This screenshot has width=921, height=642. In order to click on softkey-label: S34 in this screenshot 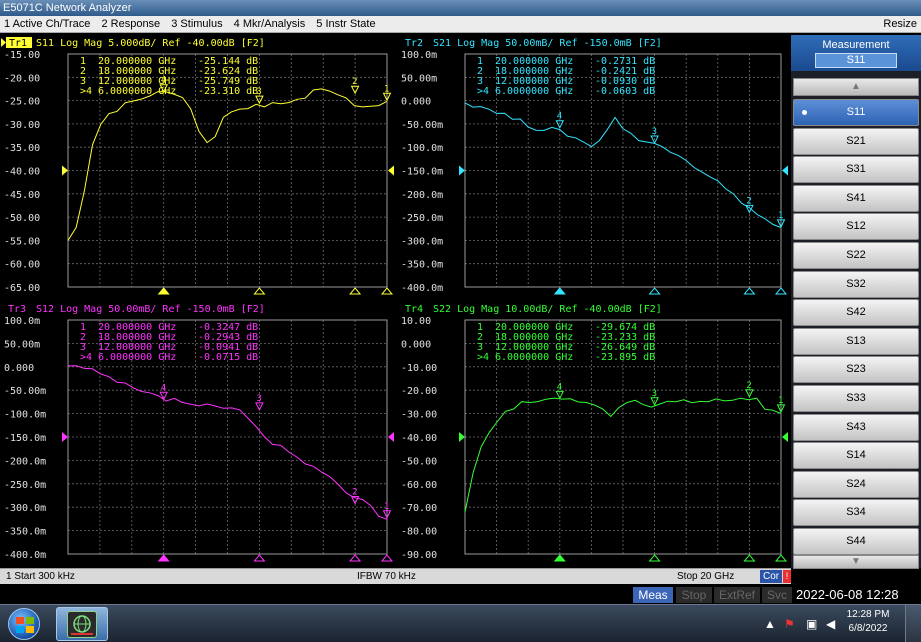, I will do `click(856, 512)`.